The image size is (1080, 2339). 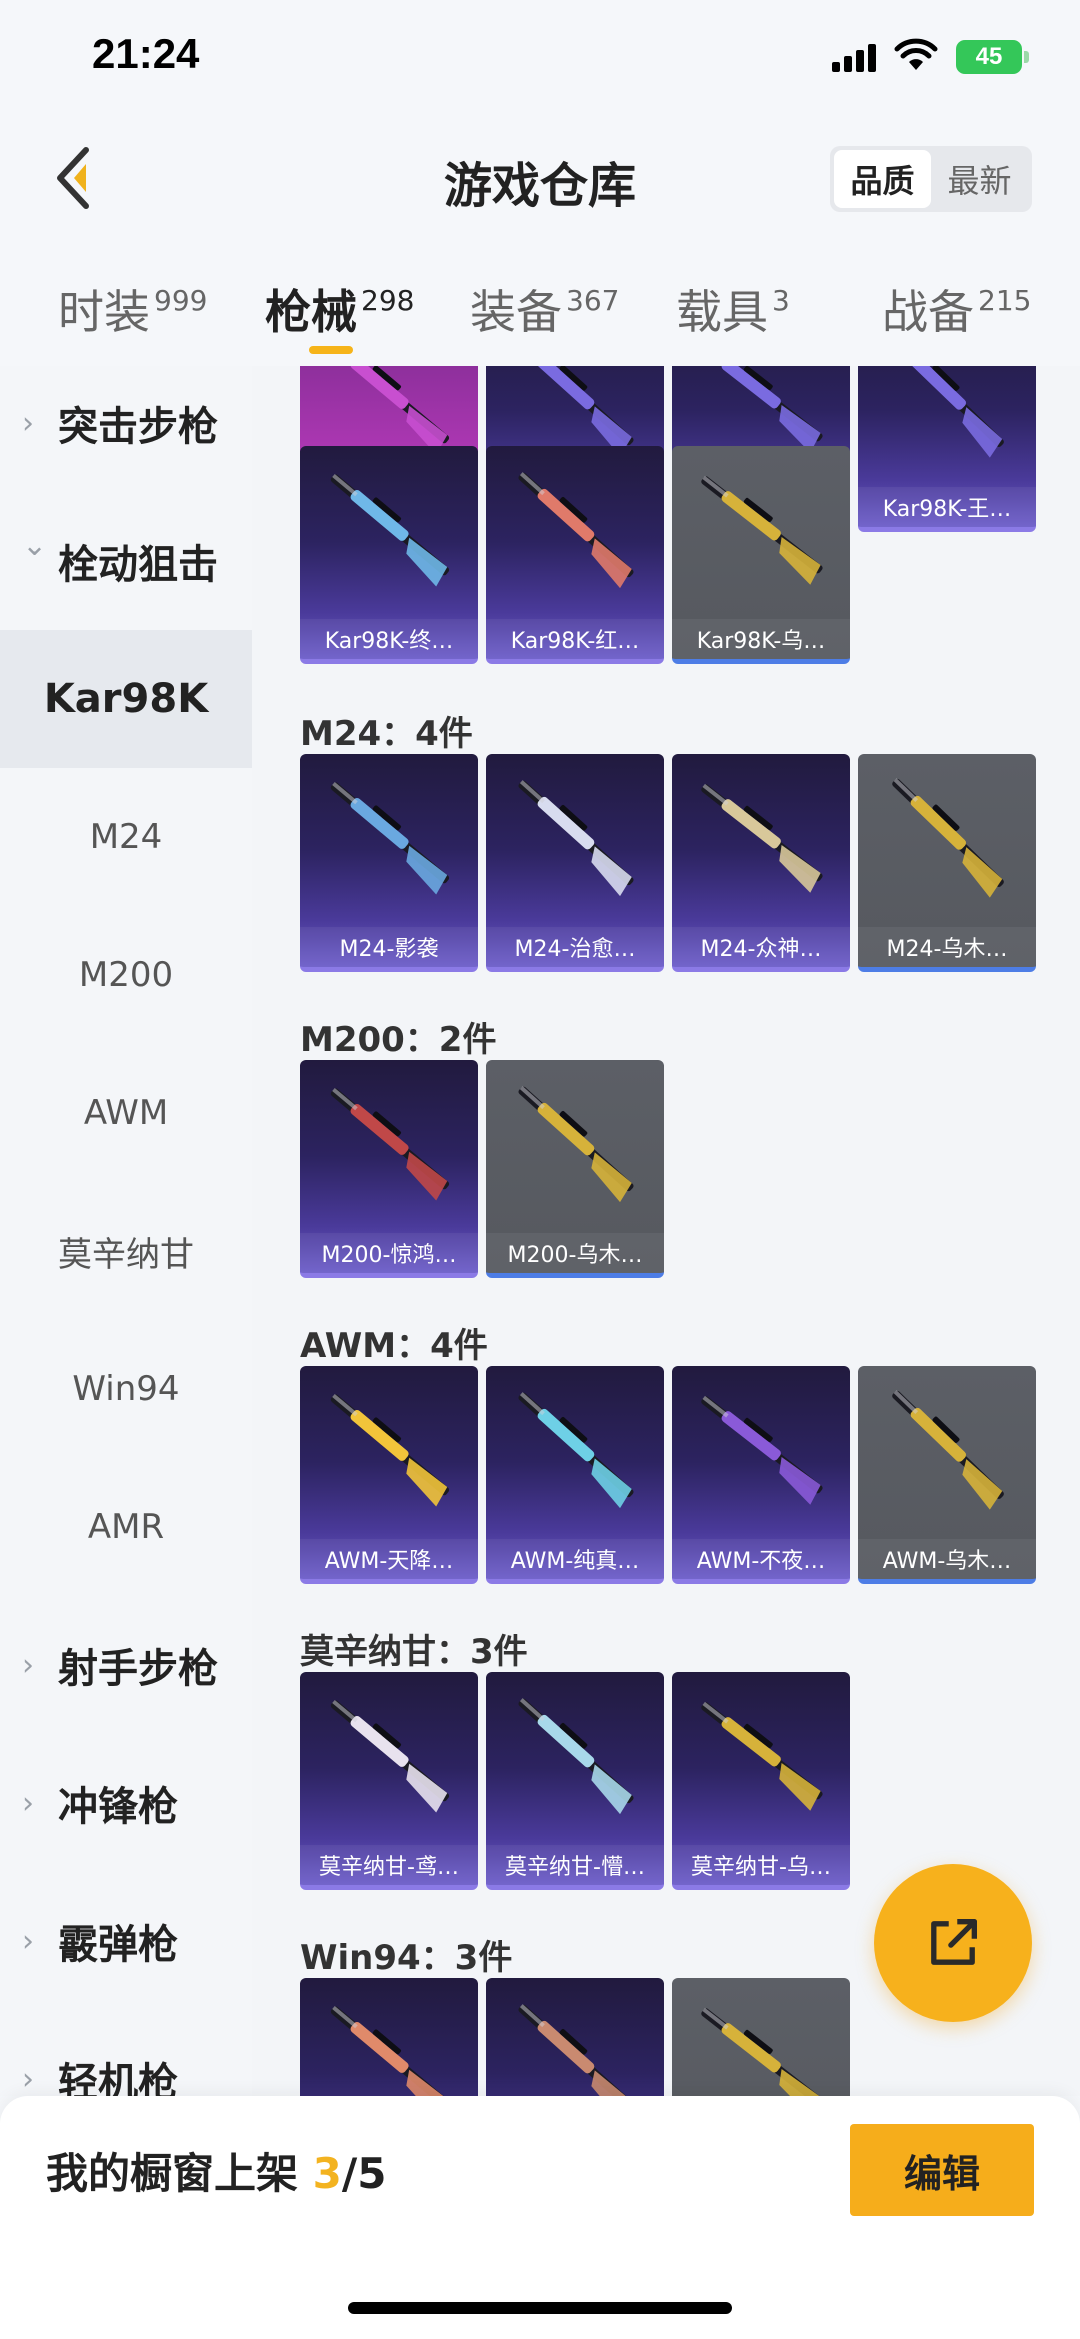 What do you see at coordinates (1005, 300) in the screenshot?
I see `tab-count: 215` at bounding box center [1005, 300].